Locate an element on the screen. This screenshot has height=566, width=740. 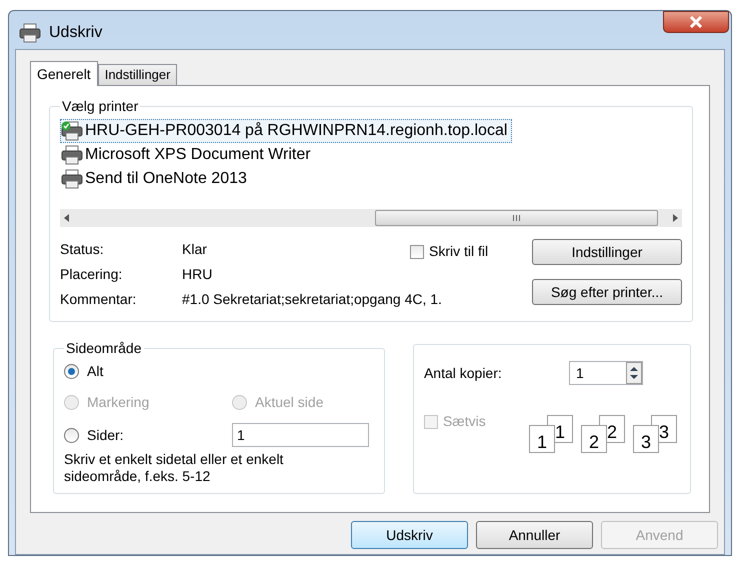
window-title: Udskriv is located at coordinates (75, 33).